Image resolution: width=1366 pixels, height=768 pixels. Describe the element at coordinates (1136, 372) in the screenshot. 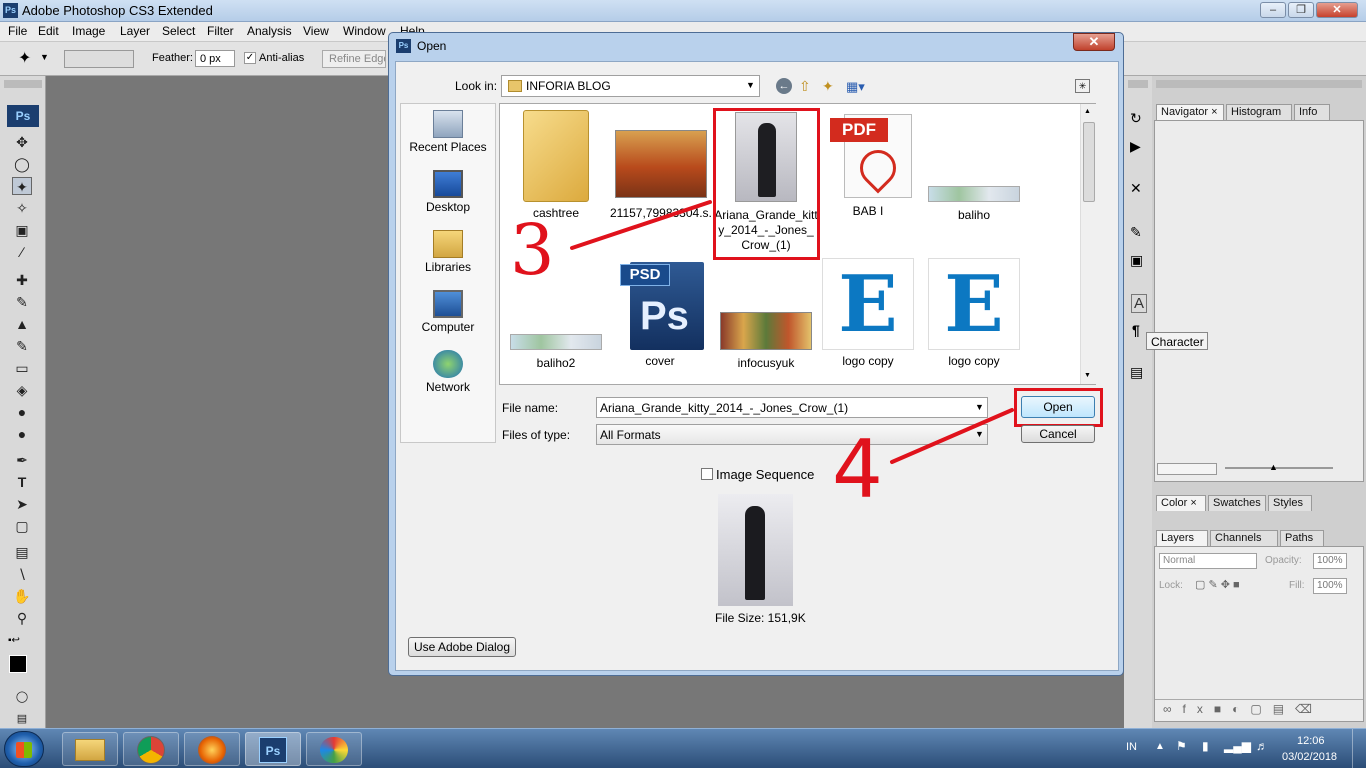

I see `layer-comps-icon: ▤` at that location.